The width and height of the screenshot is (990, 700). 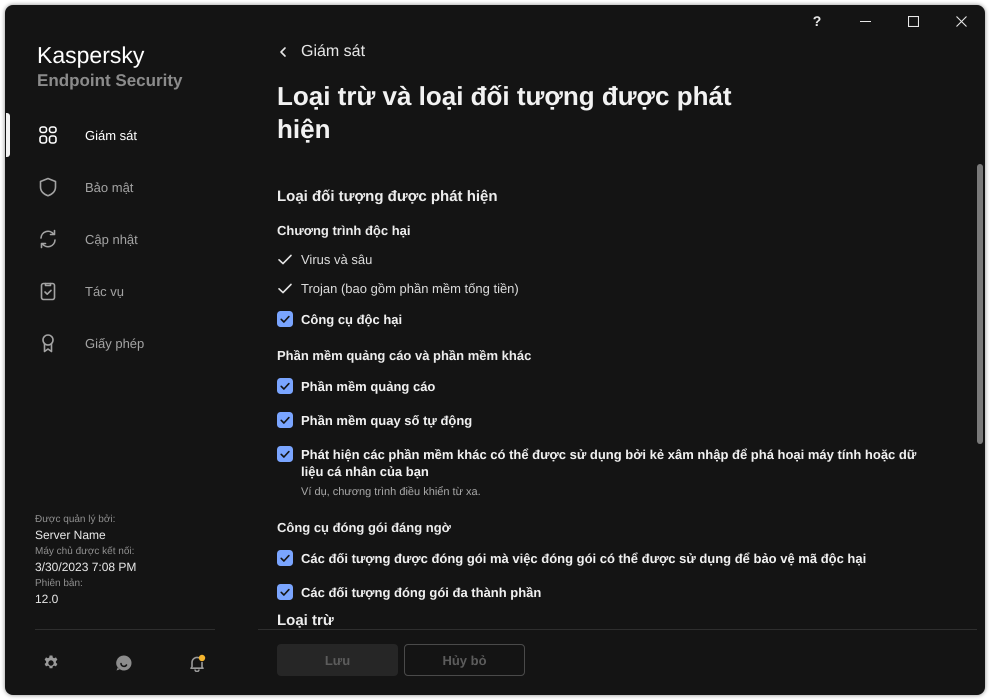 I want to click on maximize-icon, so click(x=913, y=21).